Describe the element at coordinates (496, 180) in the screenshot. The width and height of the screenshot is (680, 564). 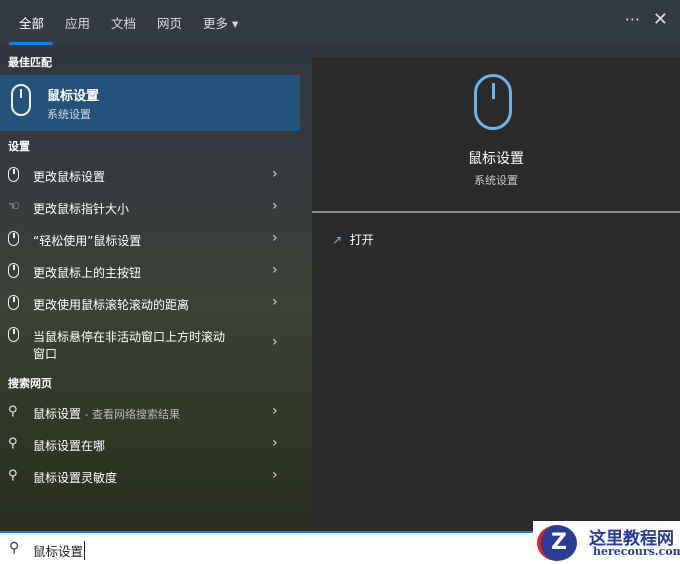
I see `preview-subtitle: 系统设置` at that location.